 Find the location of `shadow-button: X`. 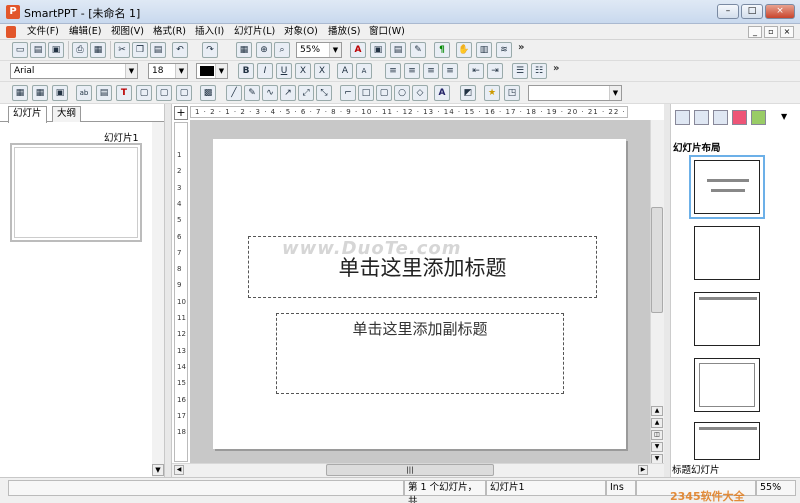

shadow-button: X is located at coordinates (322, 71).